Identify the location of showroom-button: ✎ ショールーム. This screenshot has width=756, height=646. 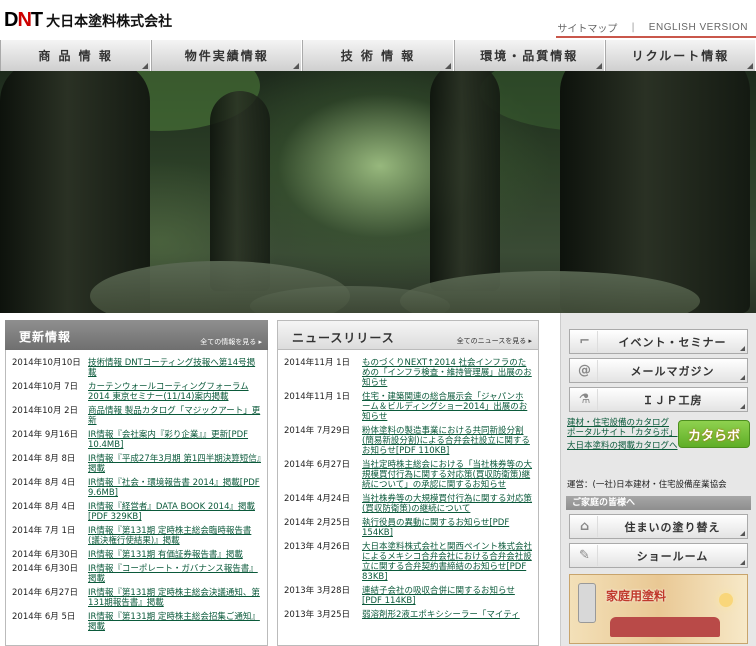
(658, 555).